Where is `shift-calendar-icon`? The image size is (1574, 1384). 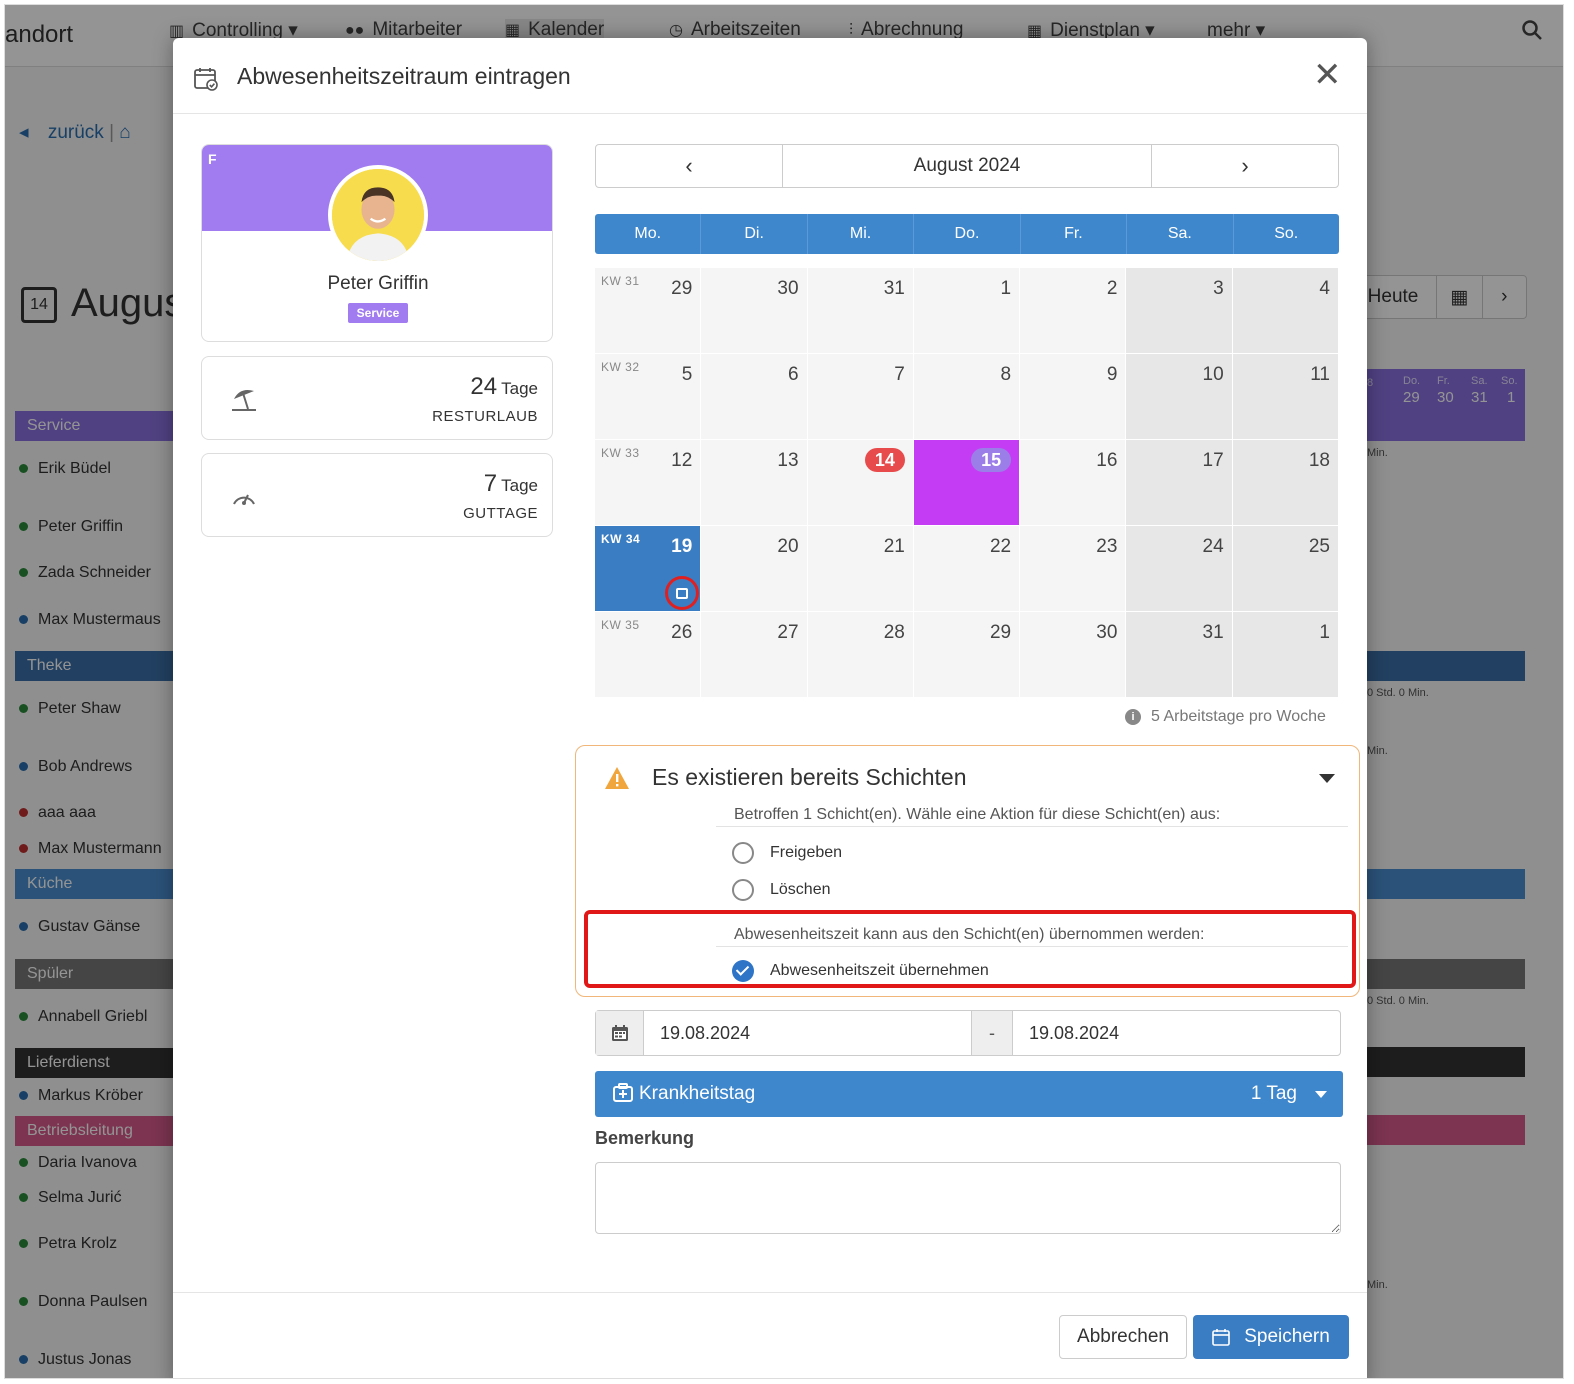 shift-calendar-icon is located at coordinates (682, 593).